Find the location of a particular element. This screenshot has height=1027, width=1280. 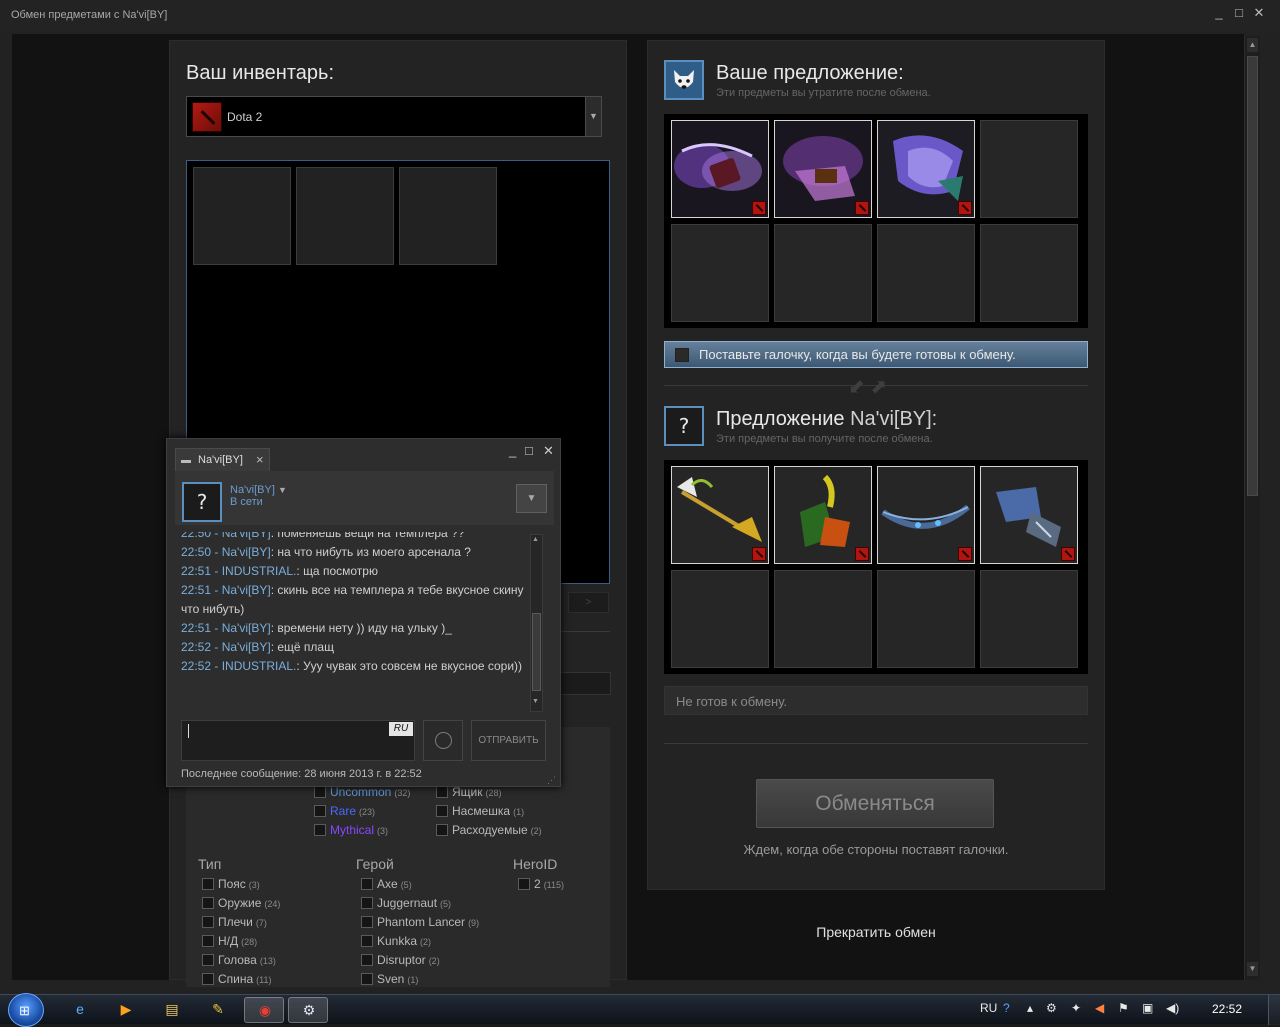

start-button: ⊞ is located at coordinates (26, 1010).